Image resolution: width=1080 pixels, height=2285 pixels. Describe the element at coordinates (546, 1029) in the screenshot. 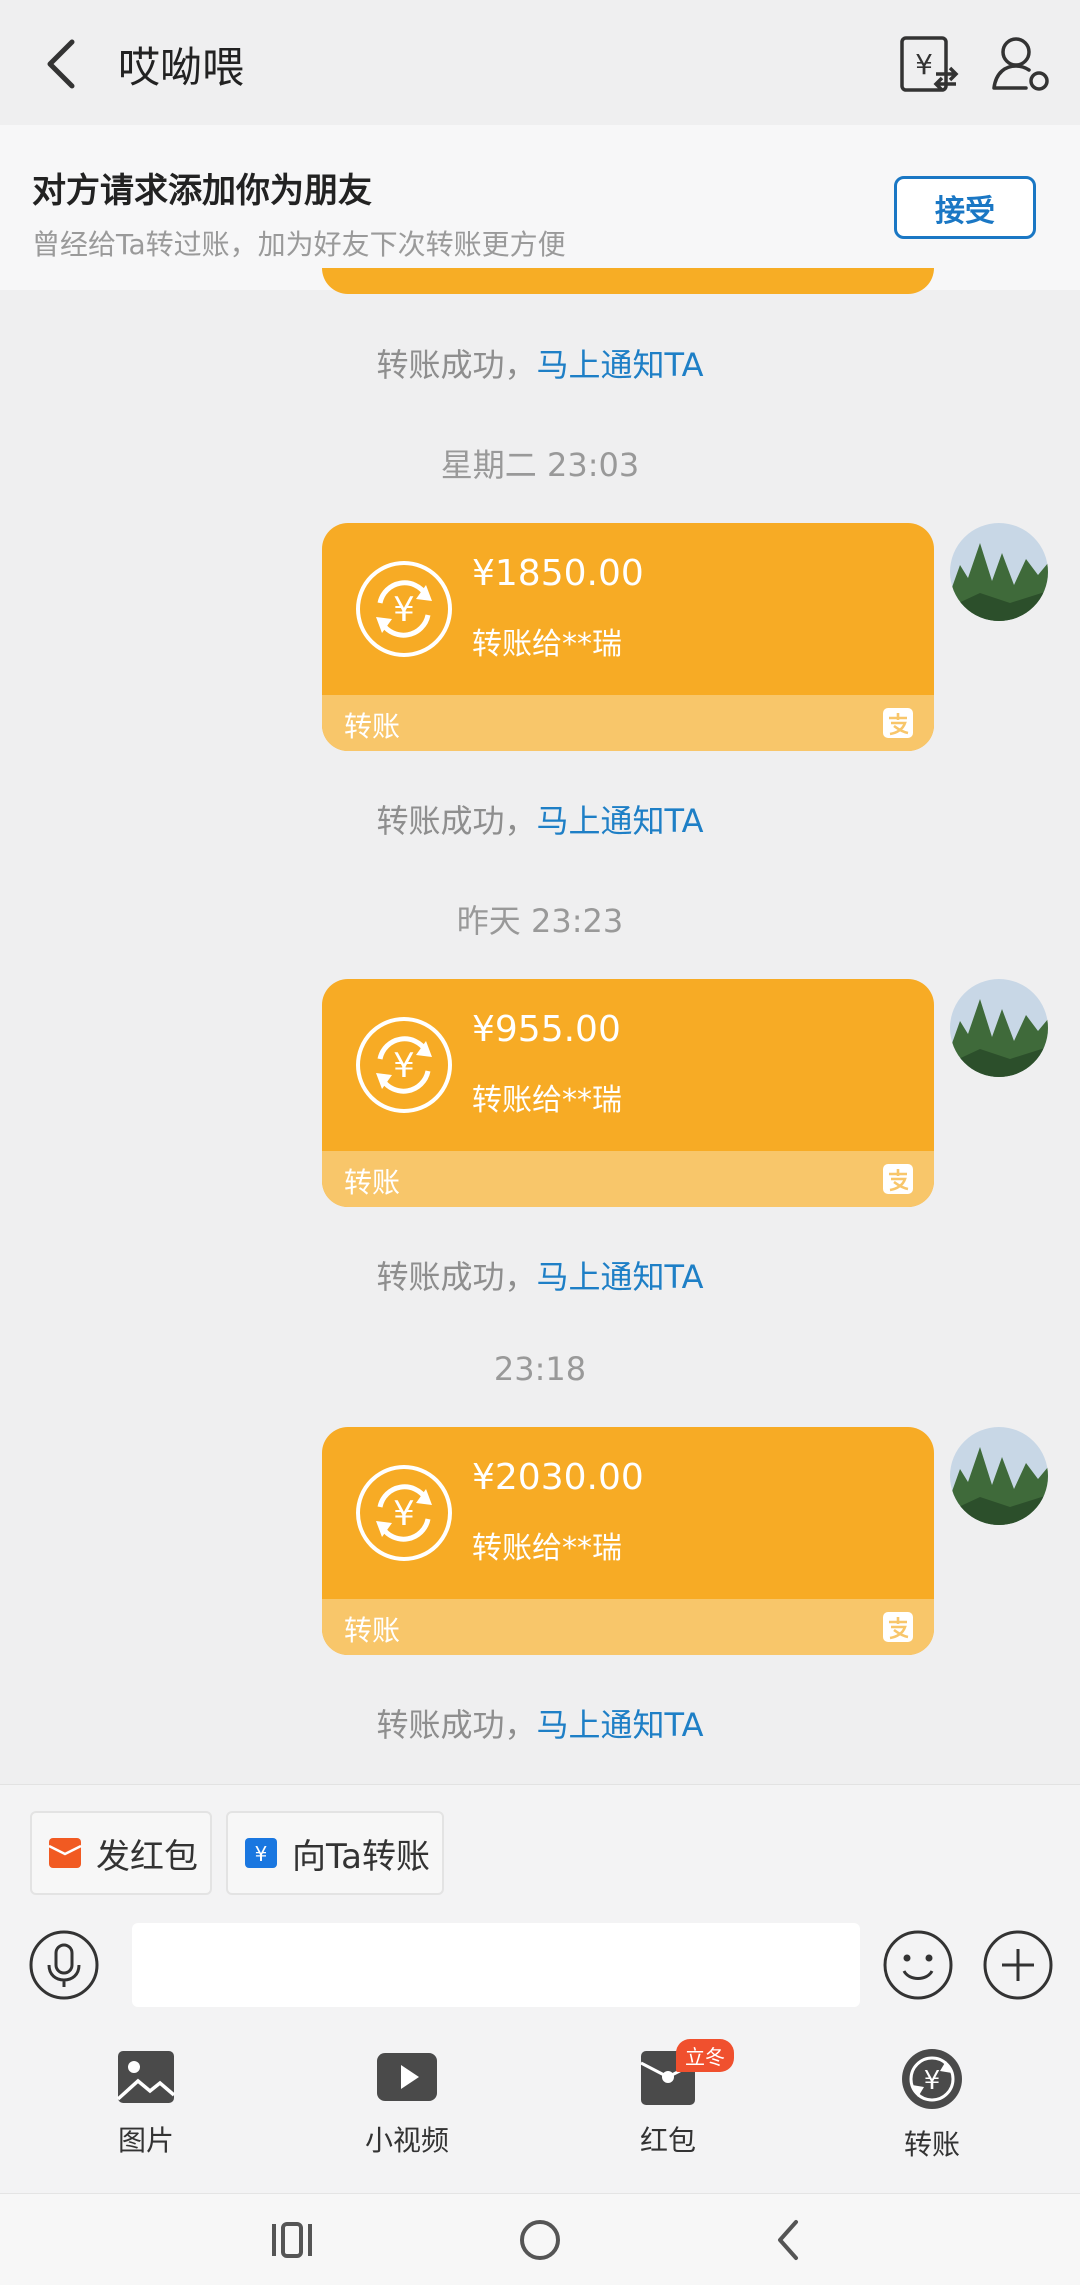

I see `transfer-amount: ¥955.00` at that location.